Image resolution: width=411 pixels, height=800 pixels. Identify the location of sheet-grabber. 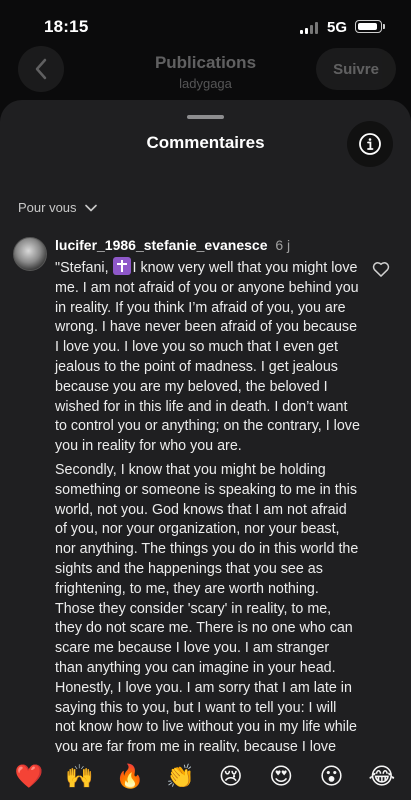
(205, 117).